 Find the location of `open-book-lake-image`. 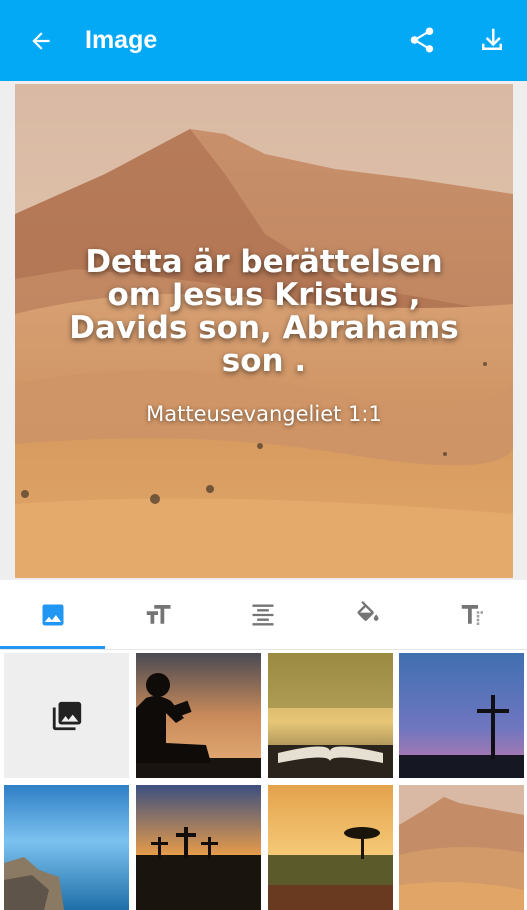

open-book-lake-image is located at coordinates (330, 715).